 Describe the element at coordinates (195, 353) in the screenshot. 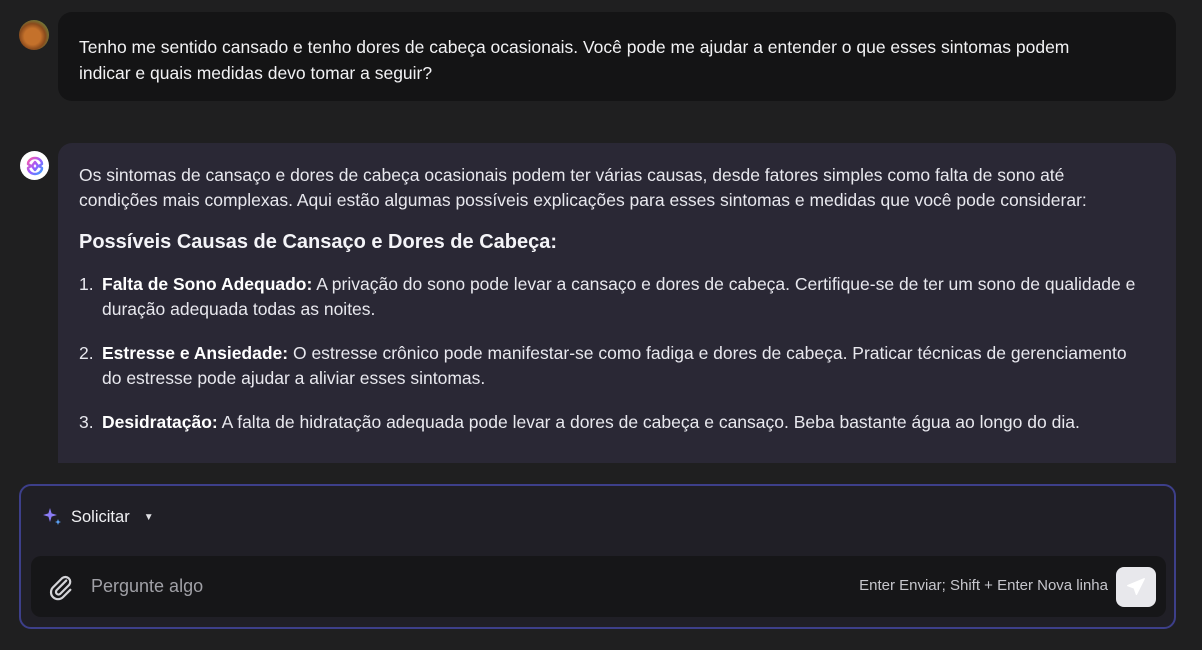

I see `list-item-title: Estresse e Ansiedade:` at that location.